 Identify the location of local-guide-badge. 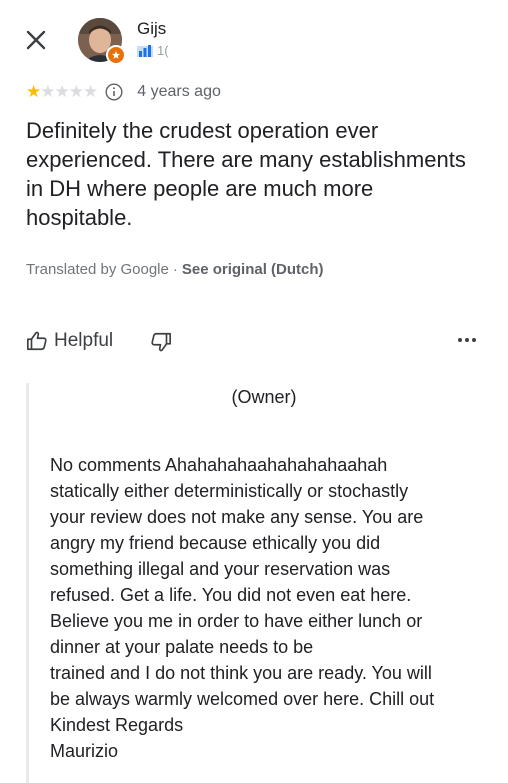
(116, 55).